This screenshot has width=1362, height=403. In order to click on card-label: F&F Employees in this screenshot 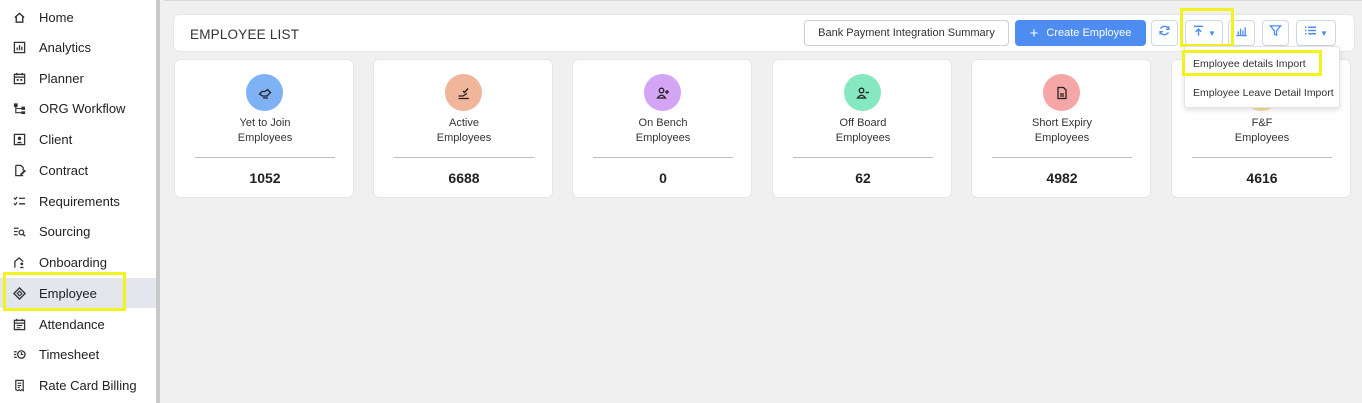, I will do `click(1262, 130)`.